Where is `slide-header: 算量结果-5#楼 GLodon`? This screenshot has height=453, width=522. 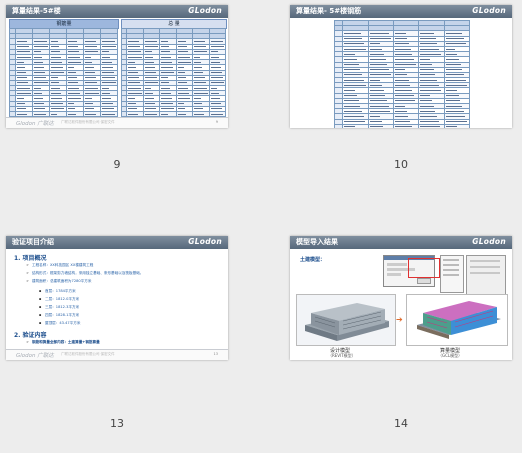 slide-header: 算量结果-5#楼 GLodon is located at coordinates (117, 11).